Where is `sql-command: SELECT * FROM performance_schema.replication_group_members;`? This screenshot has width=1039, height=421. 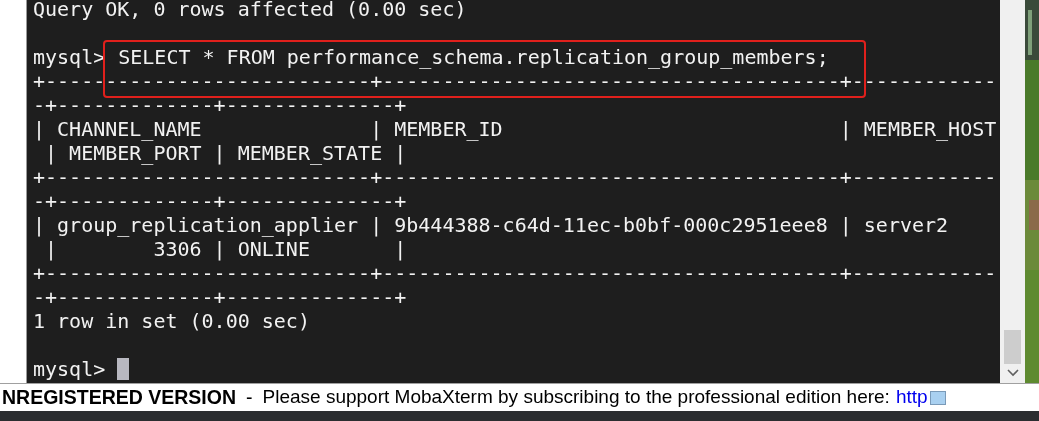
sql-command: SELECT * FROM performance_schema.replication_group_members; is located at coordinates (473, 57).